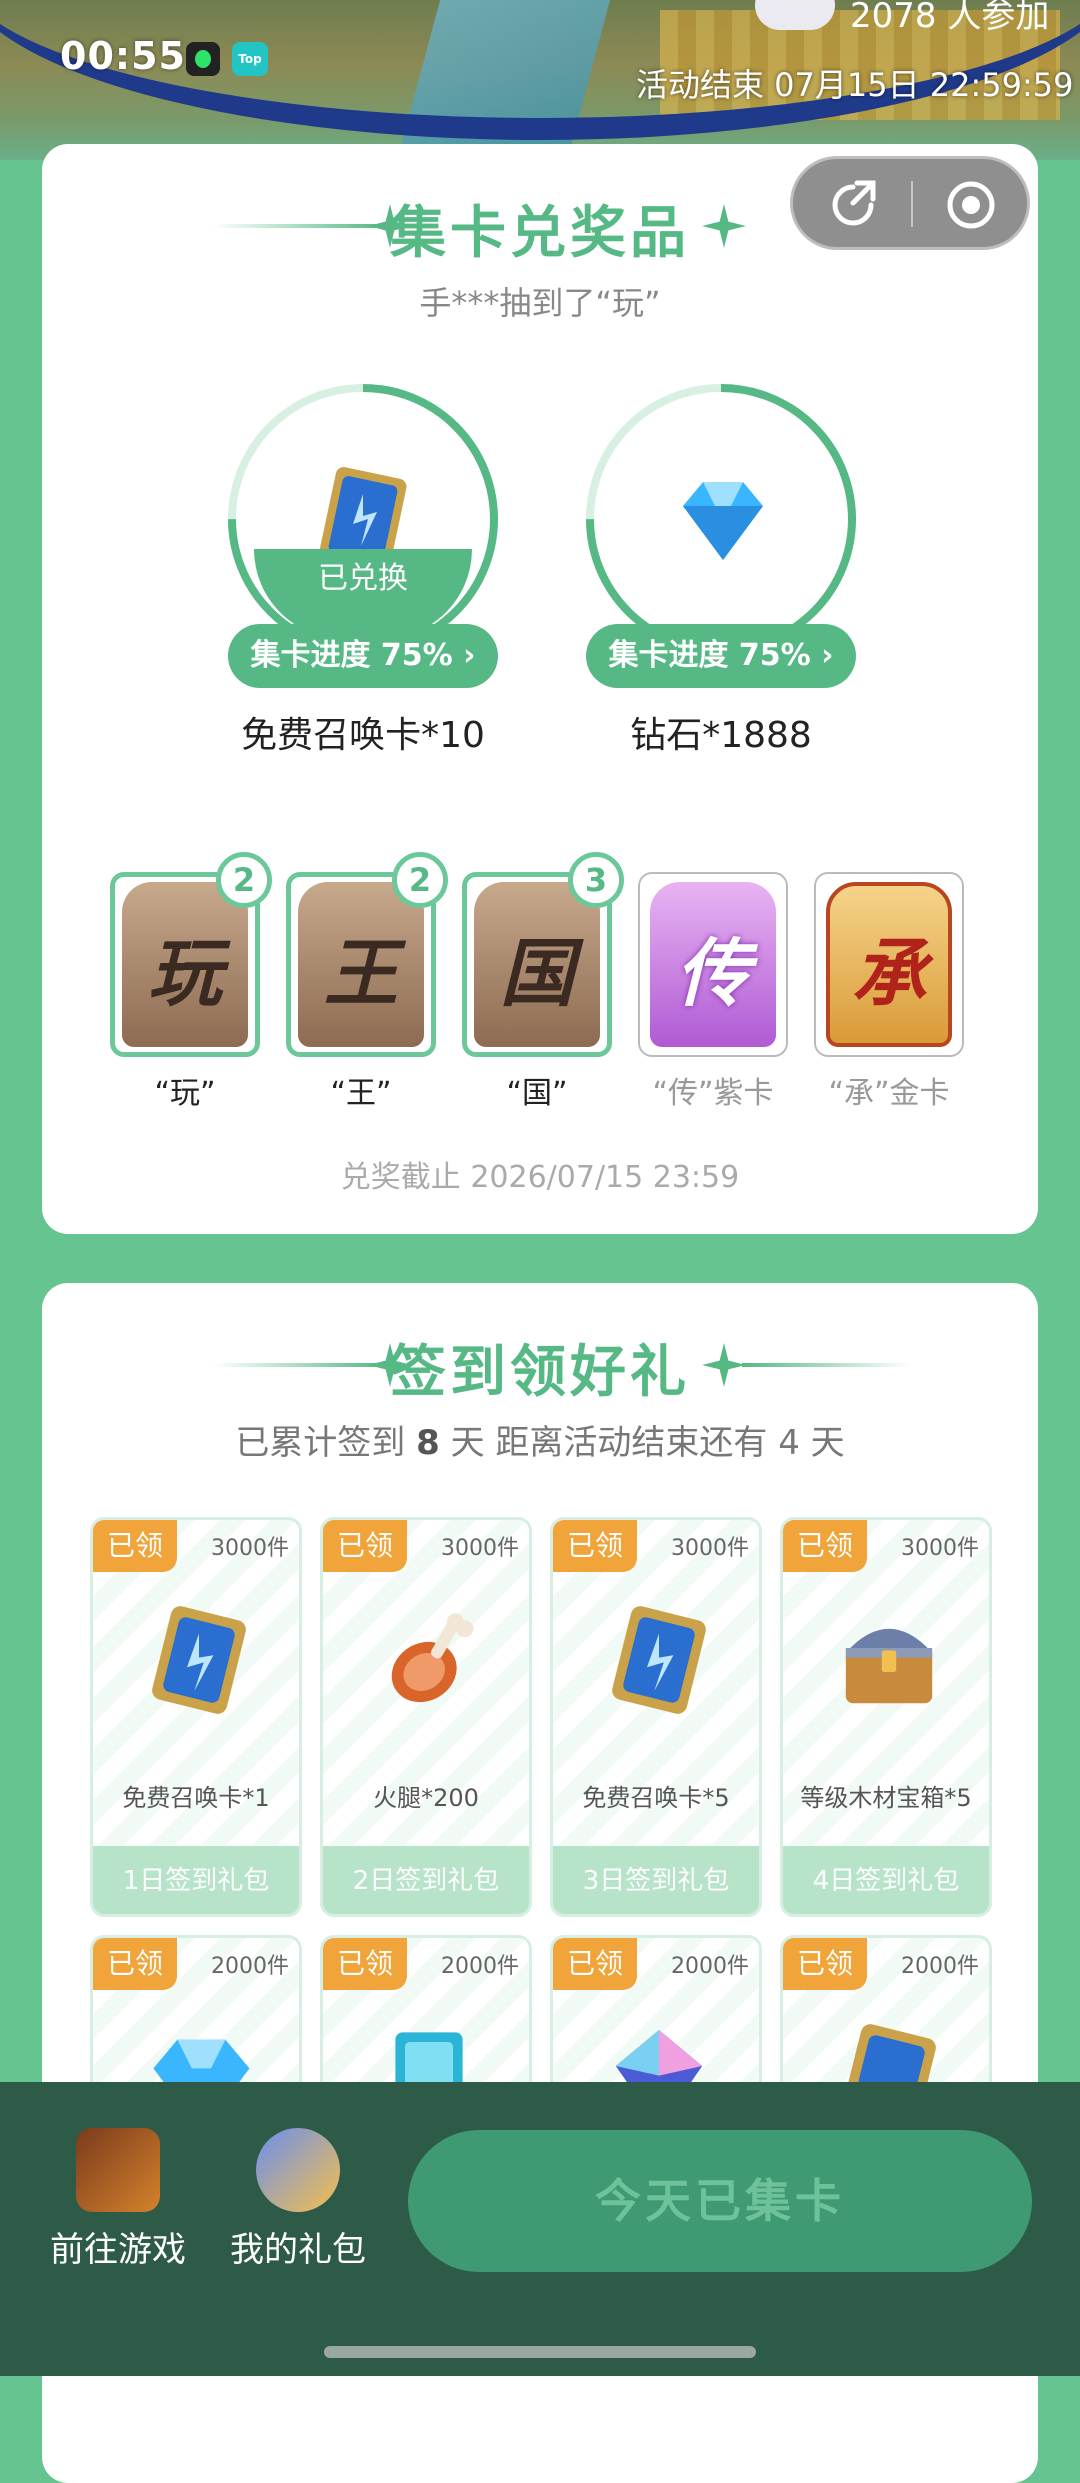 The width and height of the screenshot is (1080, 2483). What do you see at coordinates (361, 974) in the screenshot?
I see `card-char: 王` at bounding box center [361, 974].